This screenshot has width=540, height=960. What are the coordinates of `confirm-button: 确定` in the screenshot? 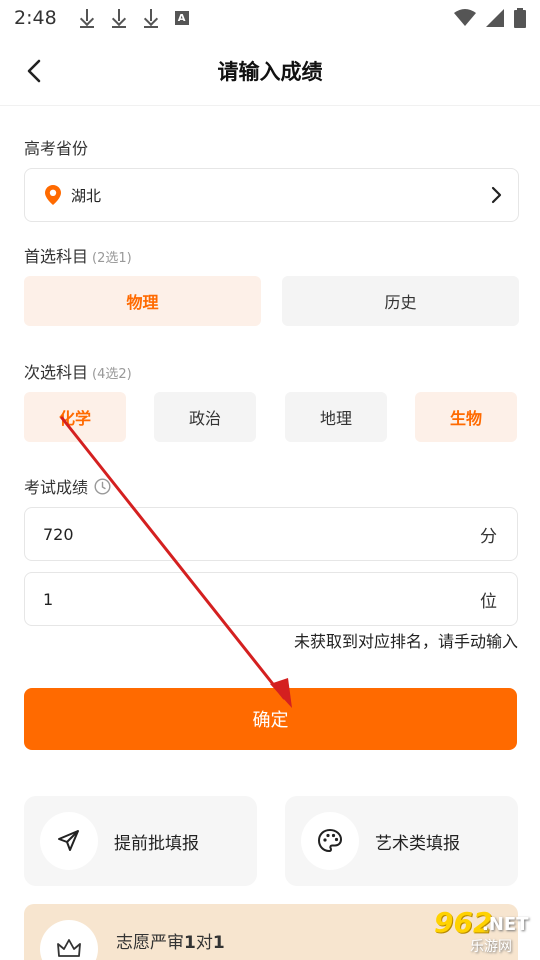 It's located at (270, 719).